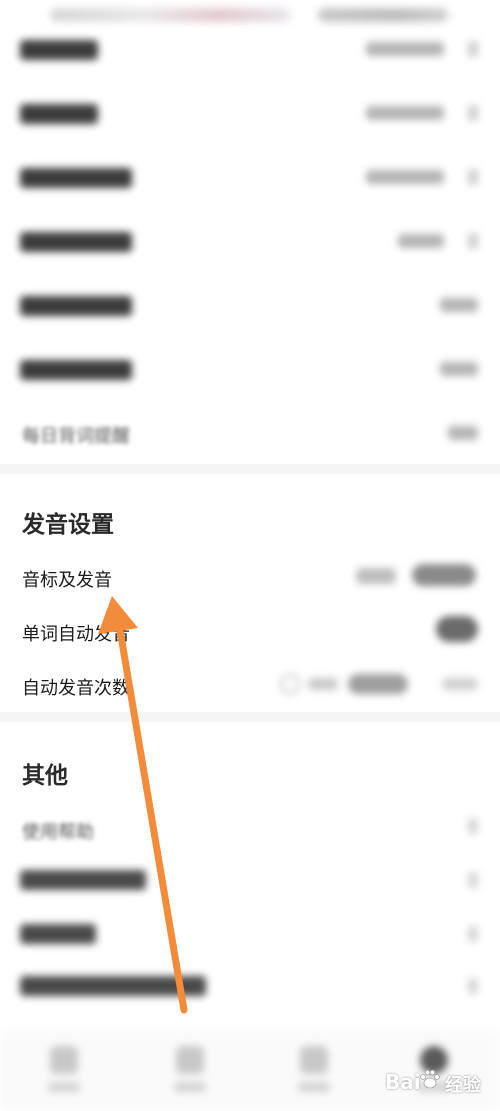  I want to click on arrow-head, so click(118, 615).